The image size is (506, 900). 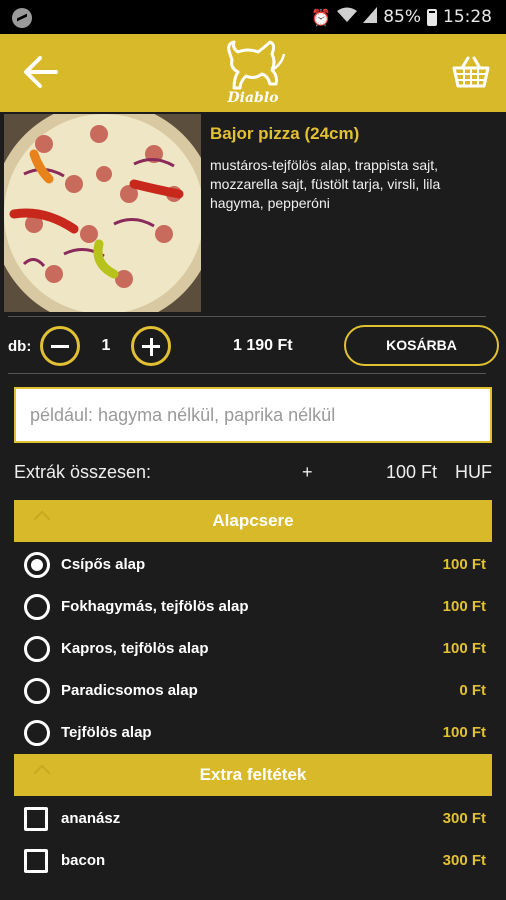 What do you see at coordinates (151, 346) in the screenshot?
I see `increase-quantity-button` at bounding box center [151, 346].